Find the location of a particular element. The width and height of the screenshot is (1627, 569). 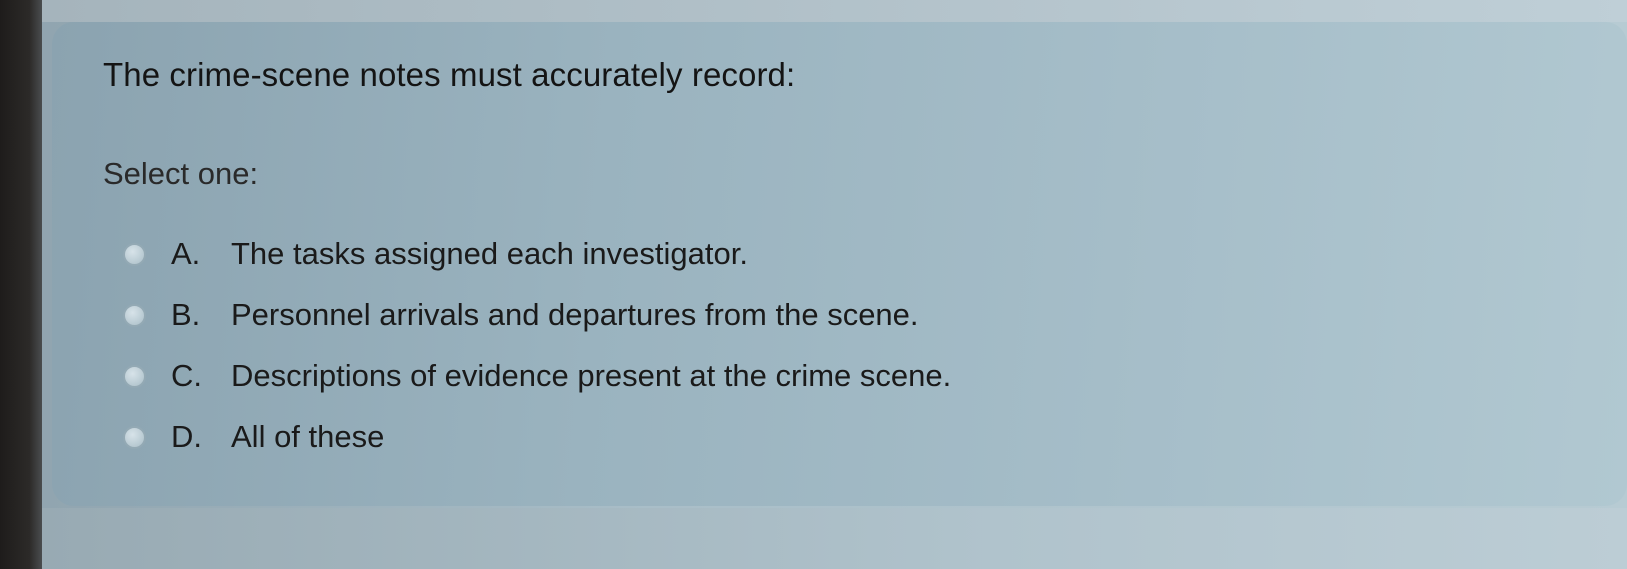

select-prompt: Select one: is located at coordinates (181, 173).